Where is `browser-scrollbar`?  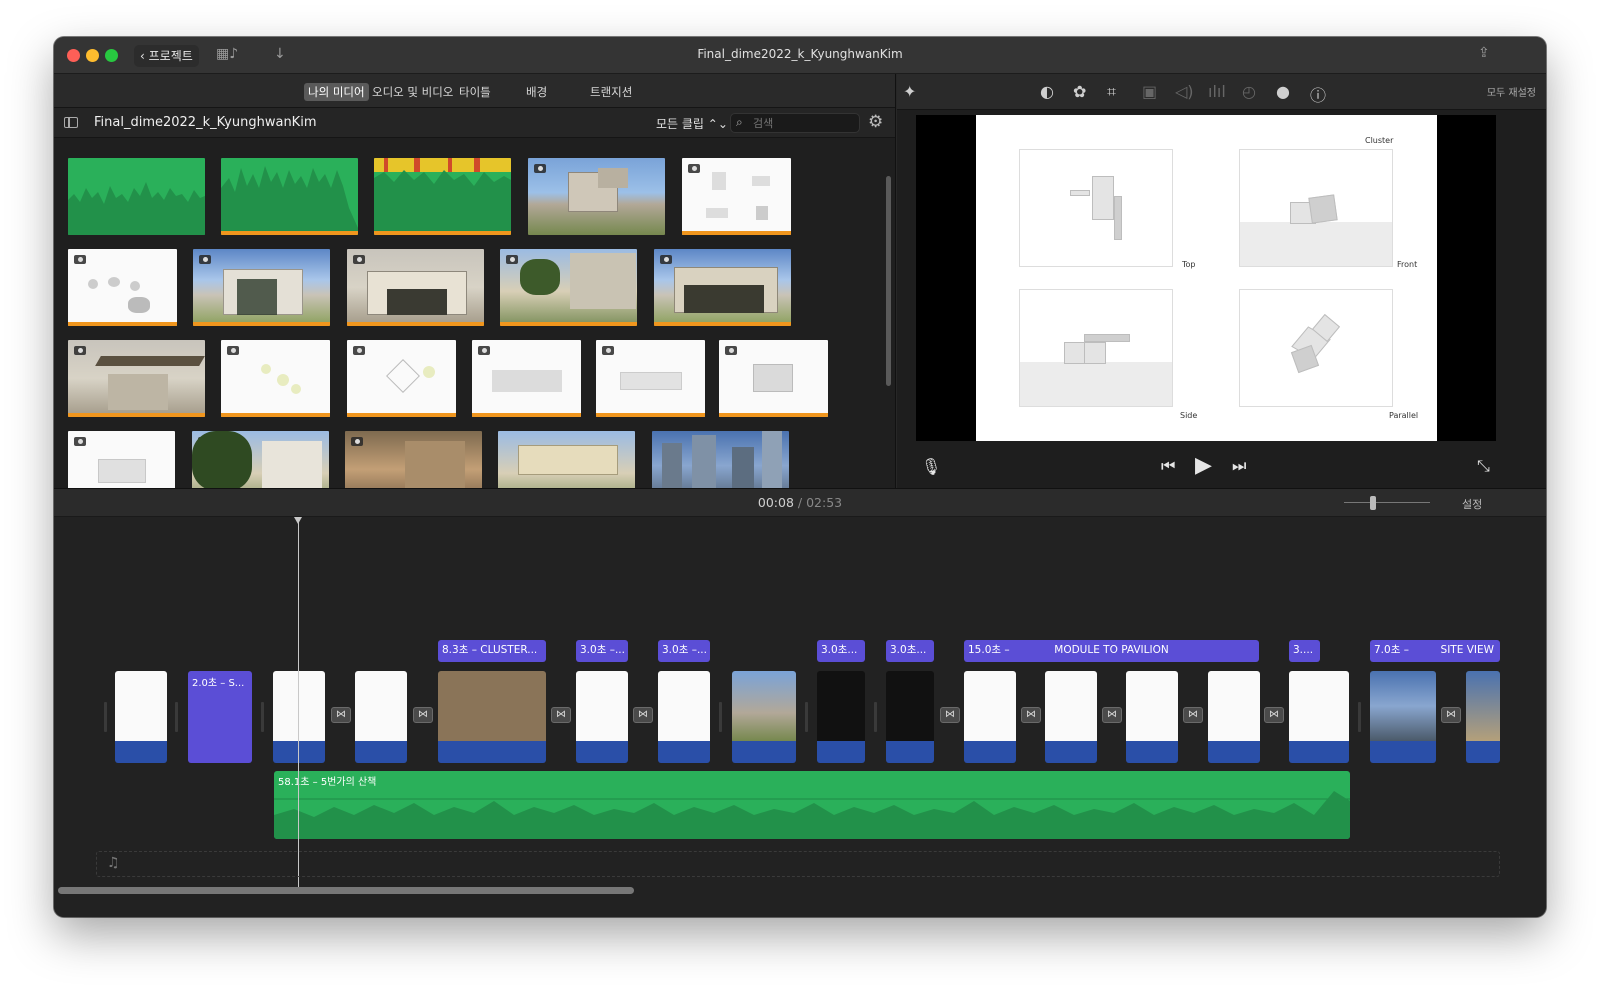
browser-scrollbar is located at coordinates (888, 281).